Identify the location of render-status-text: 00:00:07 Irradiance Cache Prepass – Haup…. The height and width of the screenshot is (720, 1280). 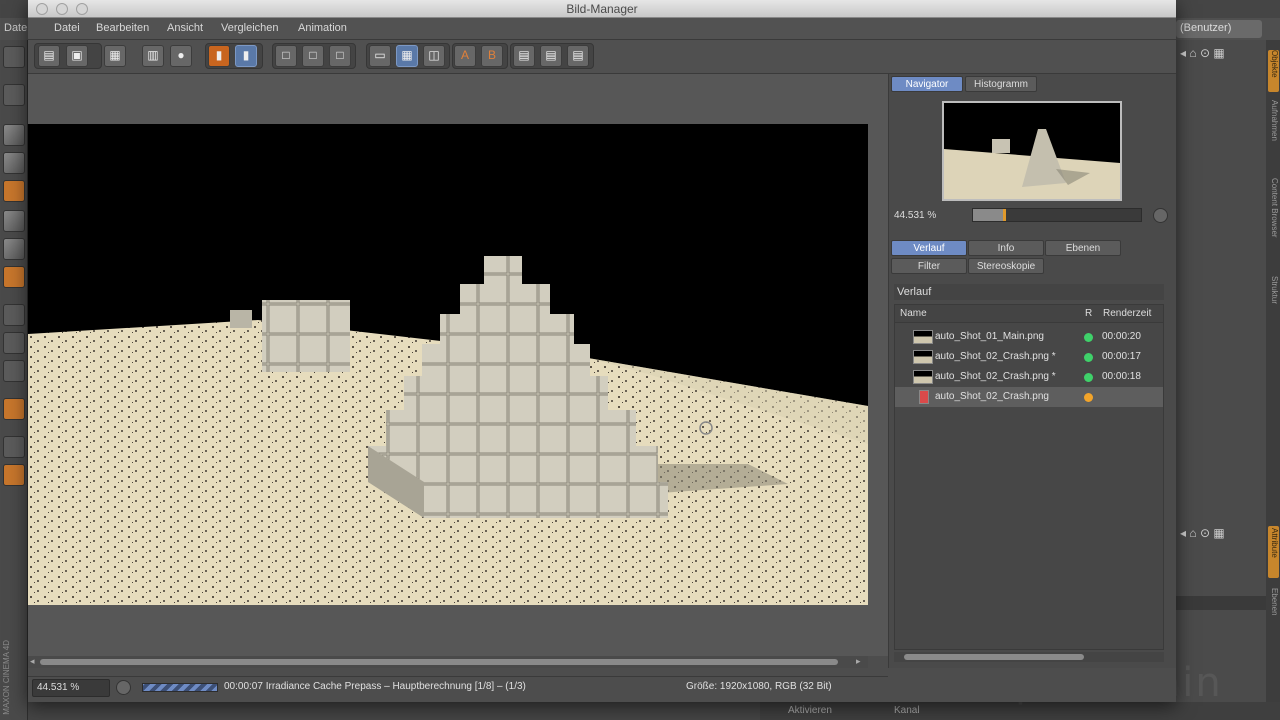
(375, 686).